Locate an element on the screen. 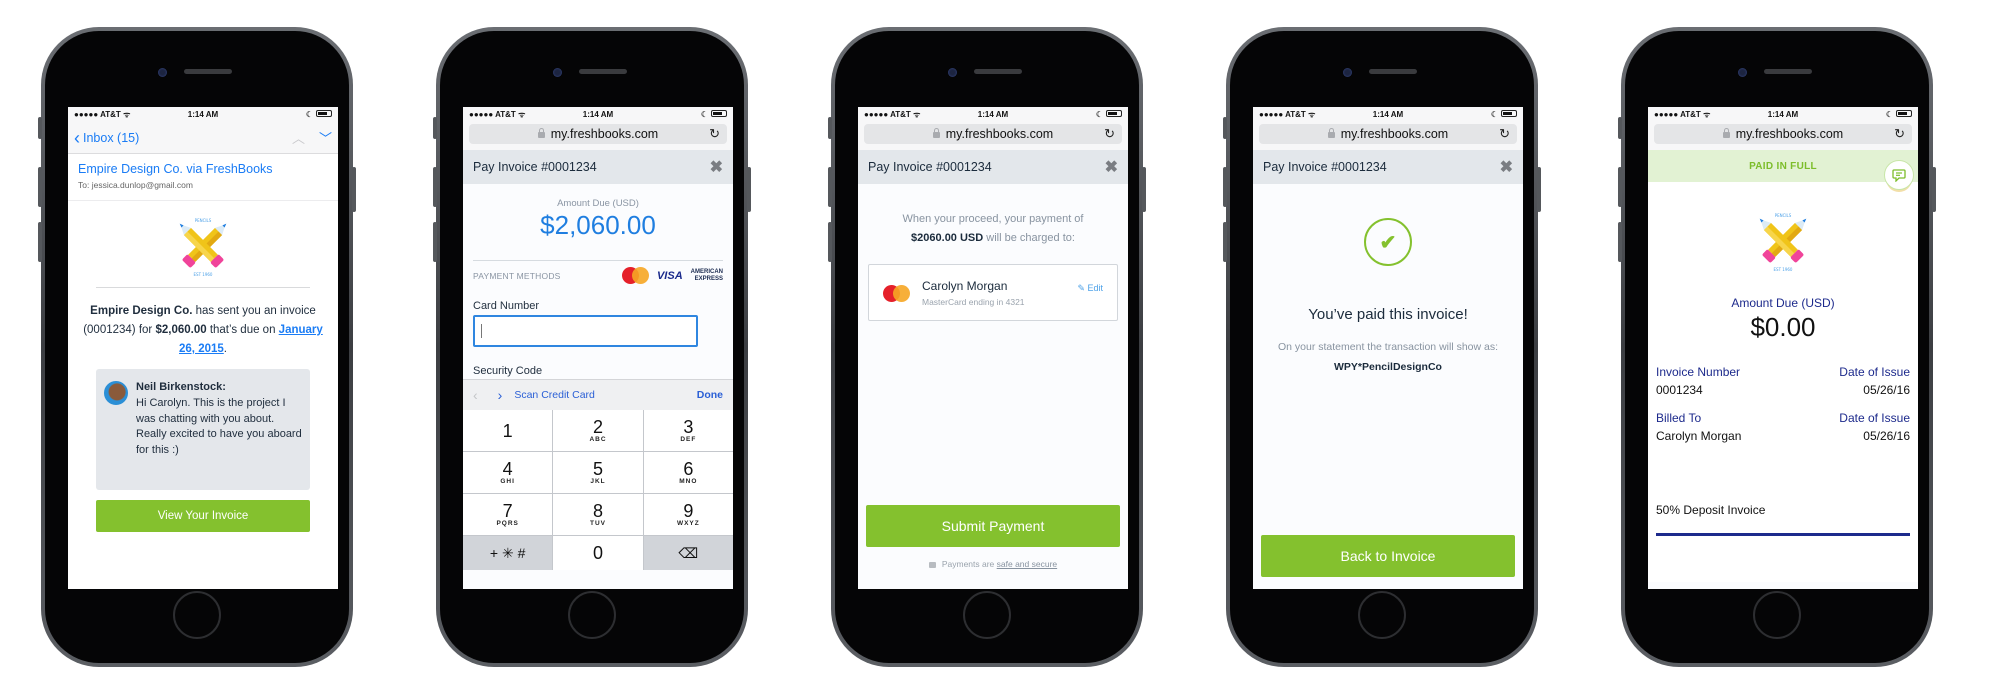  svg-text: EST 1960 is located at coordinates (203, 274).